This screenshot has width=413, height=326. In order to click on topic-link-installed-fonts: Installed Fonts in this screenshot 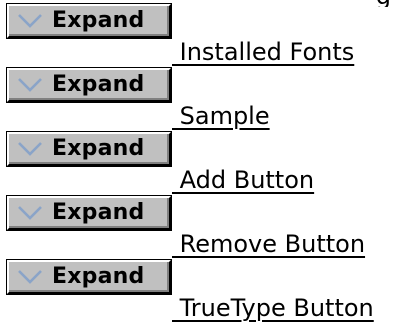, I will do `click(263, 52)`.